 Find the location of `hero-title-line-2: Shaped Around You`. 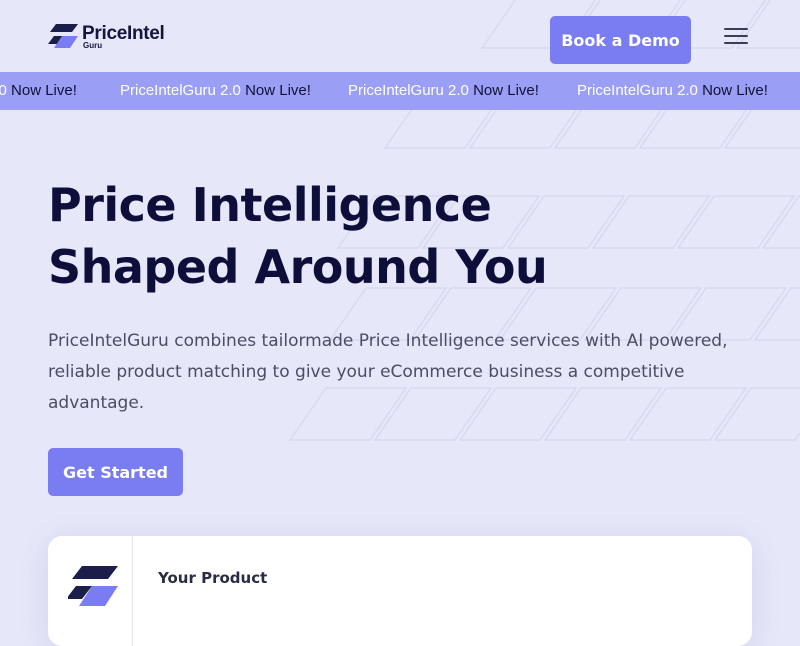

hero-title-line-2: Shaped Around You is located at coordinates (298, 267).